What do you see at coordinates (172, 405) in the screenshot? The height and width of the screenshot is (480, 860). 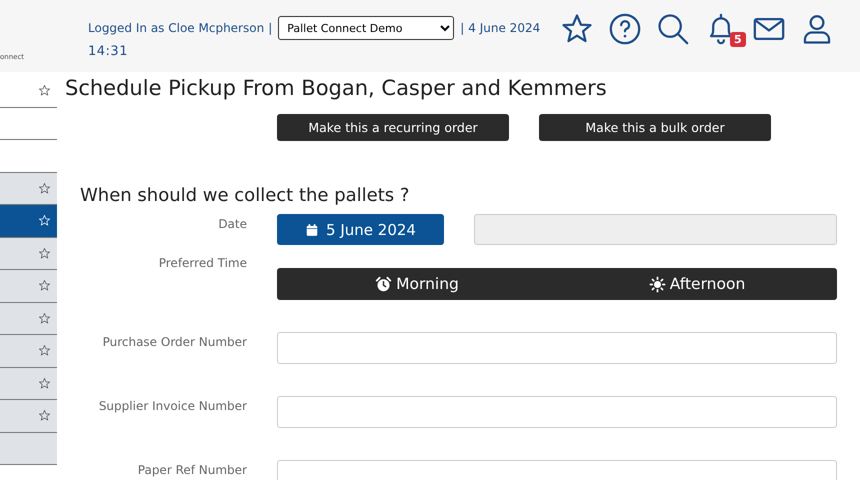 I see `field-label: Supplier Invoice Number` at bounding box center [172, 405].